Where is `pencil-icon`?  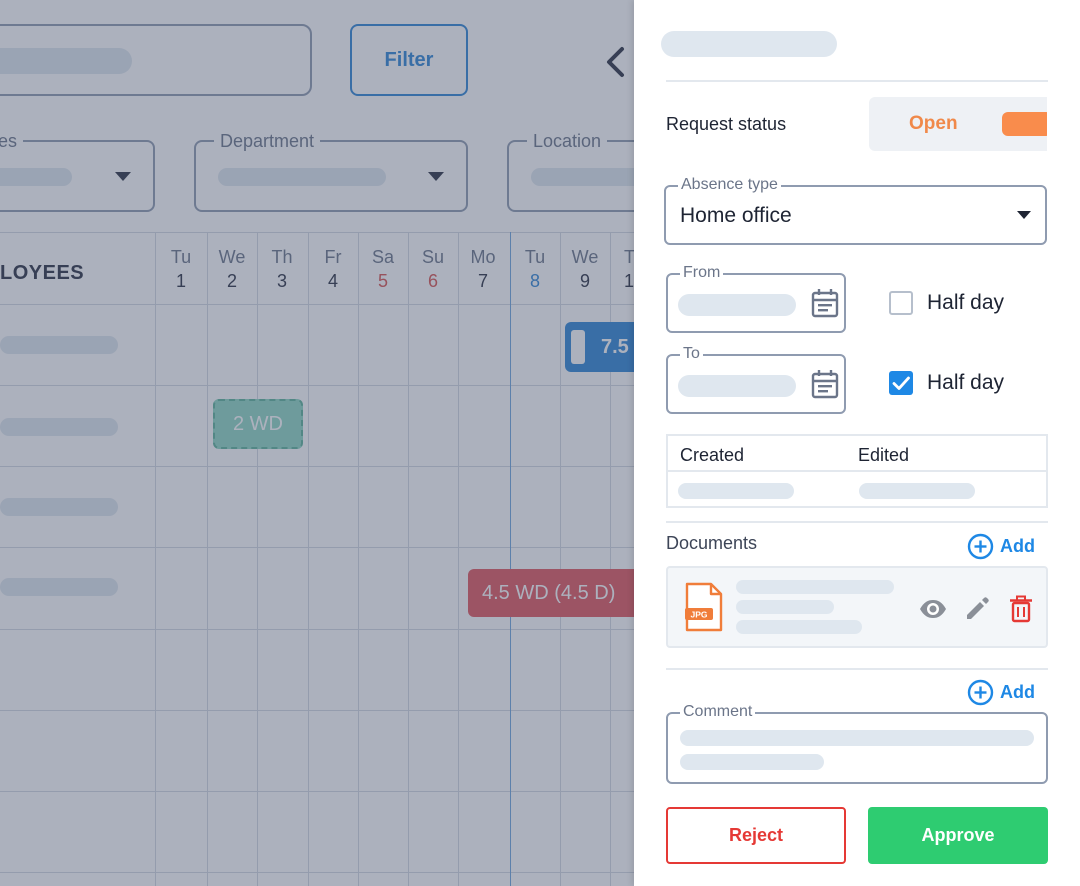 pencil-icon is located at coordinates (977, 609).